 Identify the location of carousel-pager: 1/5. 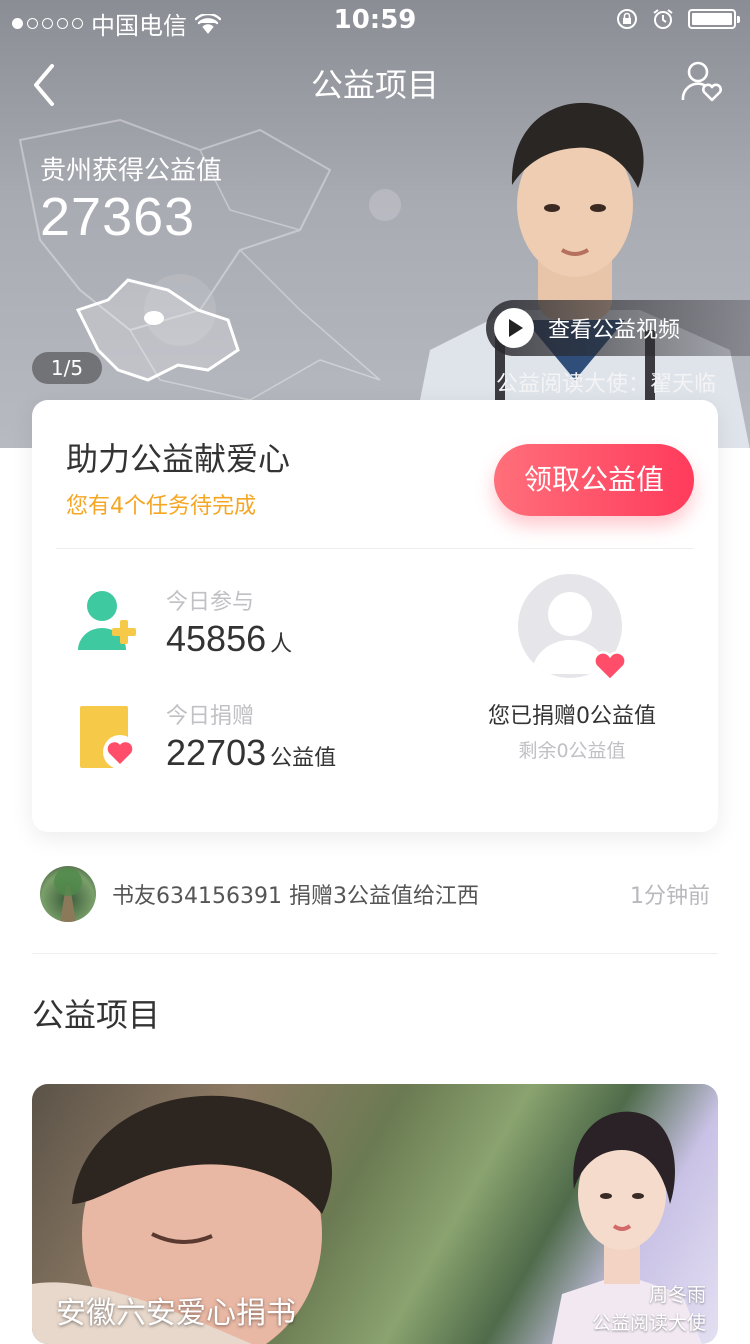
(67, 368).